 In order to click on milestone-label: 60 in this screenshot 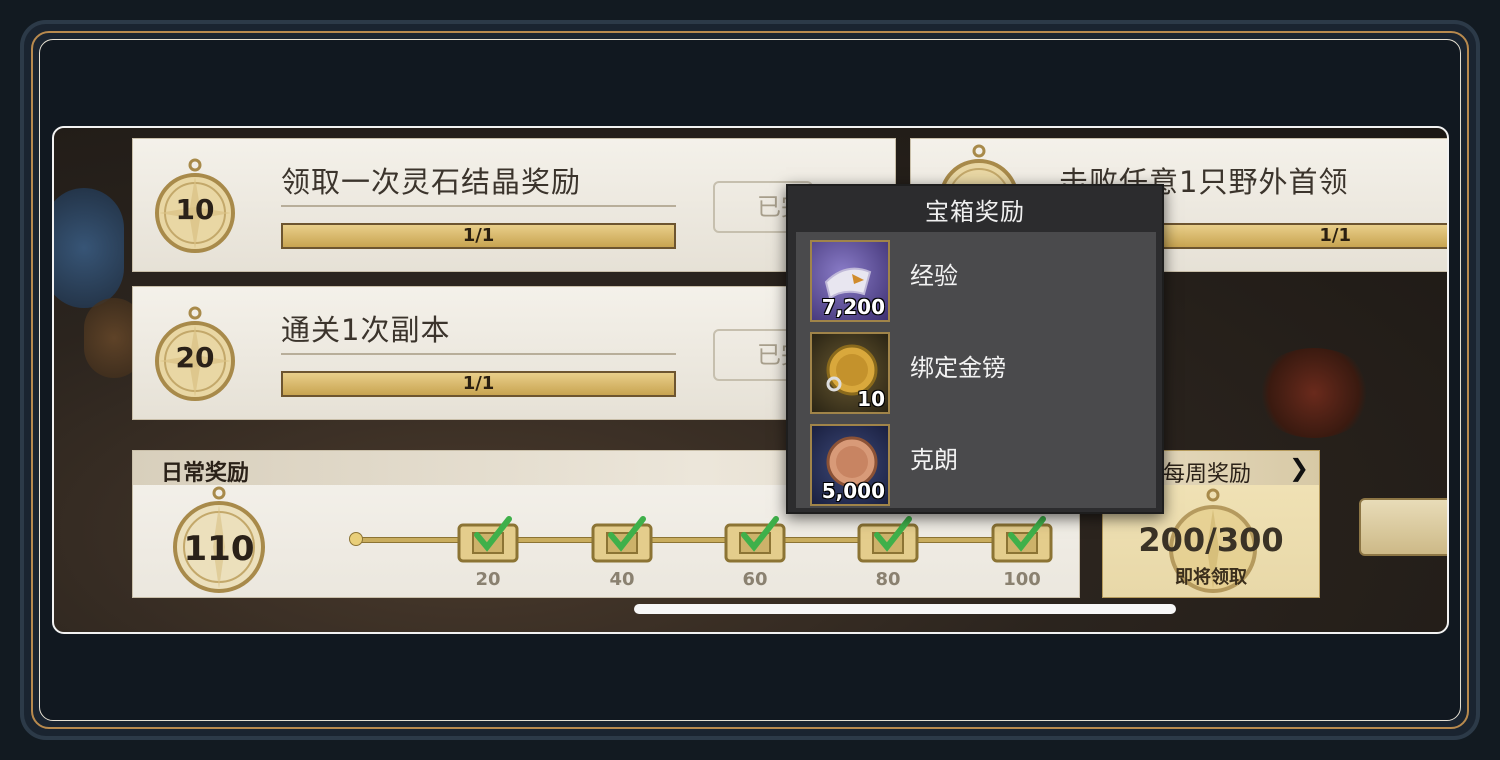, I will do `click(755, 579)`.